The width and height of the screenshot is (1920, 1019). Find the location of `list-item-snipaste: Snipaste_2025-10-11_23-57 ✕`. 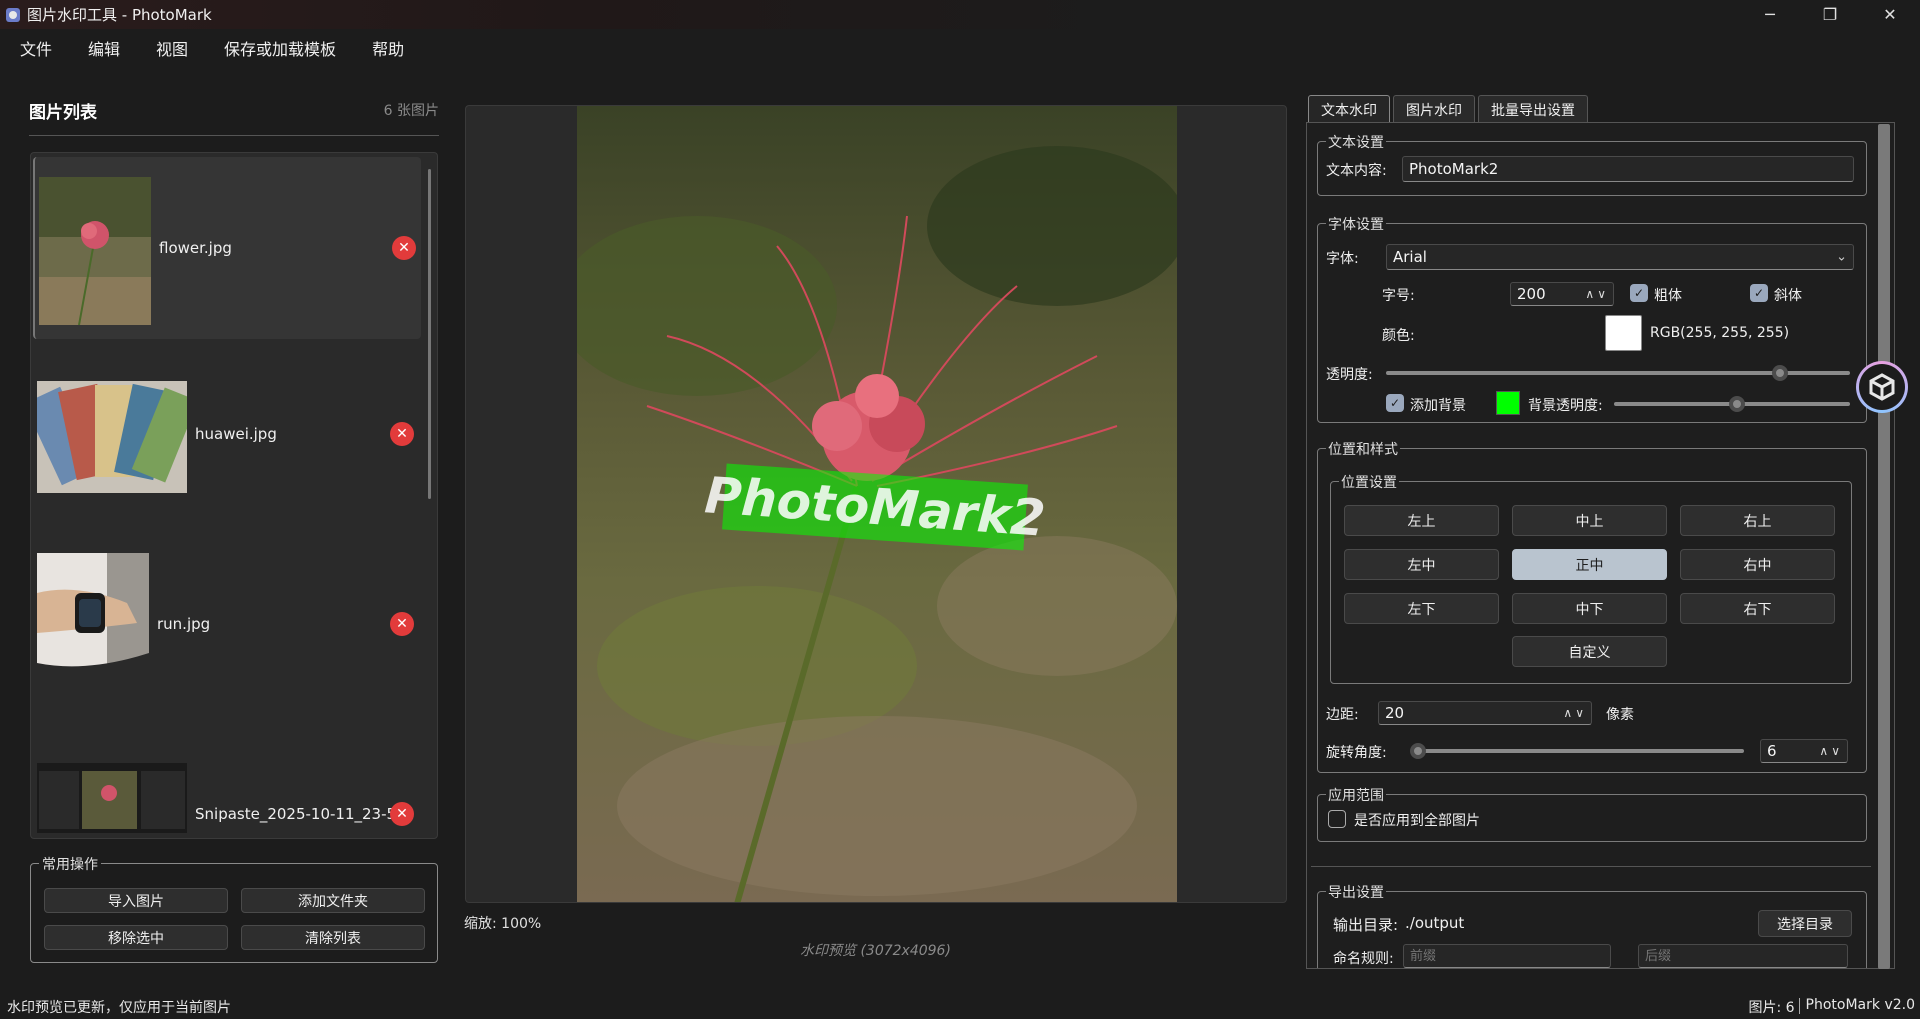

list-item-snipaste: Snipaste_2025-10-11_23-57 ✕ is located at coordinates (227, 780).